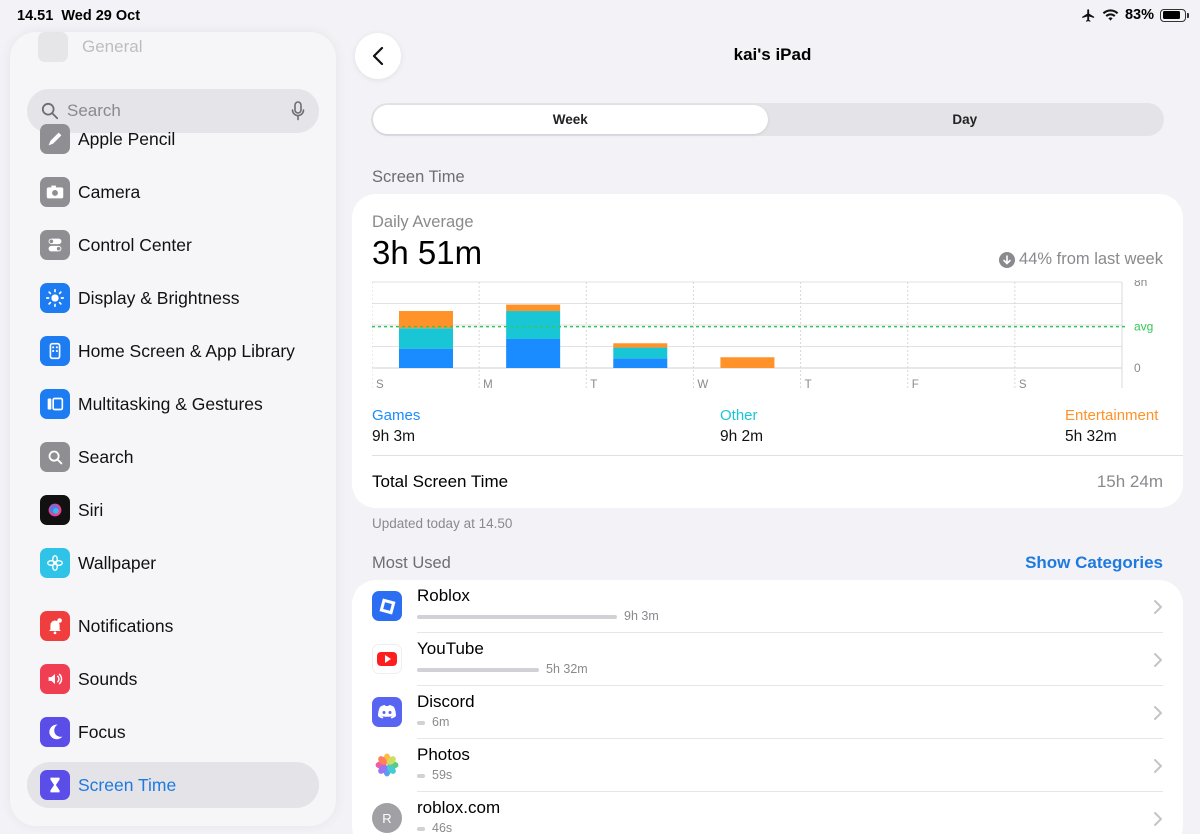 The height and width of the screenshot is (834, 1200). What do you see at coordinates (173, 457) in the screenshot?
I see `sidebar-item-search: Search` at bounding box center [173, 457].